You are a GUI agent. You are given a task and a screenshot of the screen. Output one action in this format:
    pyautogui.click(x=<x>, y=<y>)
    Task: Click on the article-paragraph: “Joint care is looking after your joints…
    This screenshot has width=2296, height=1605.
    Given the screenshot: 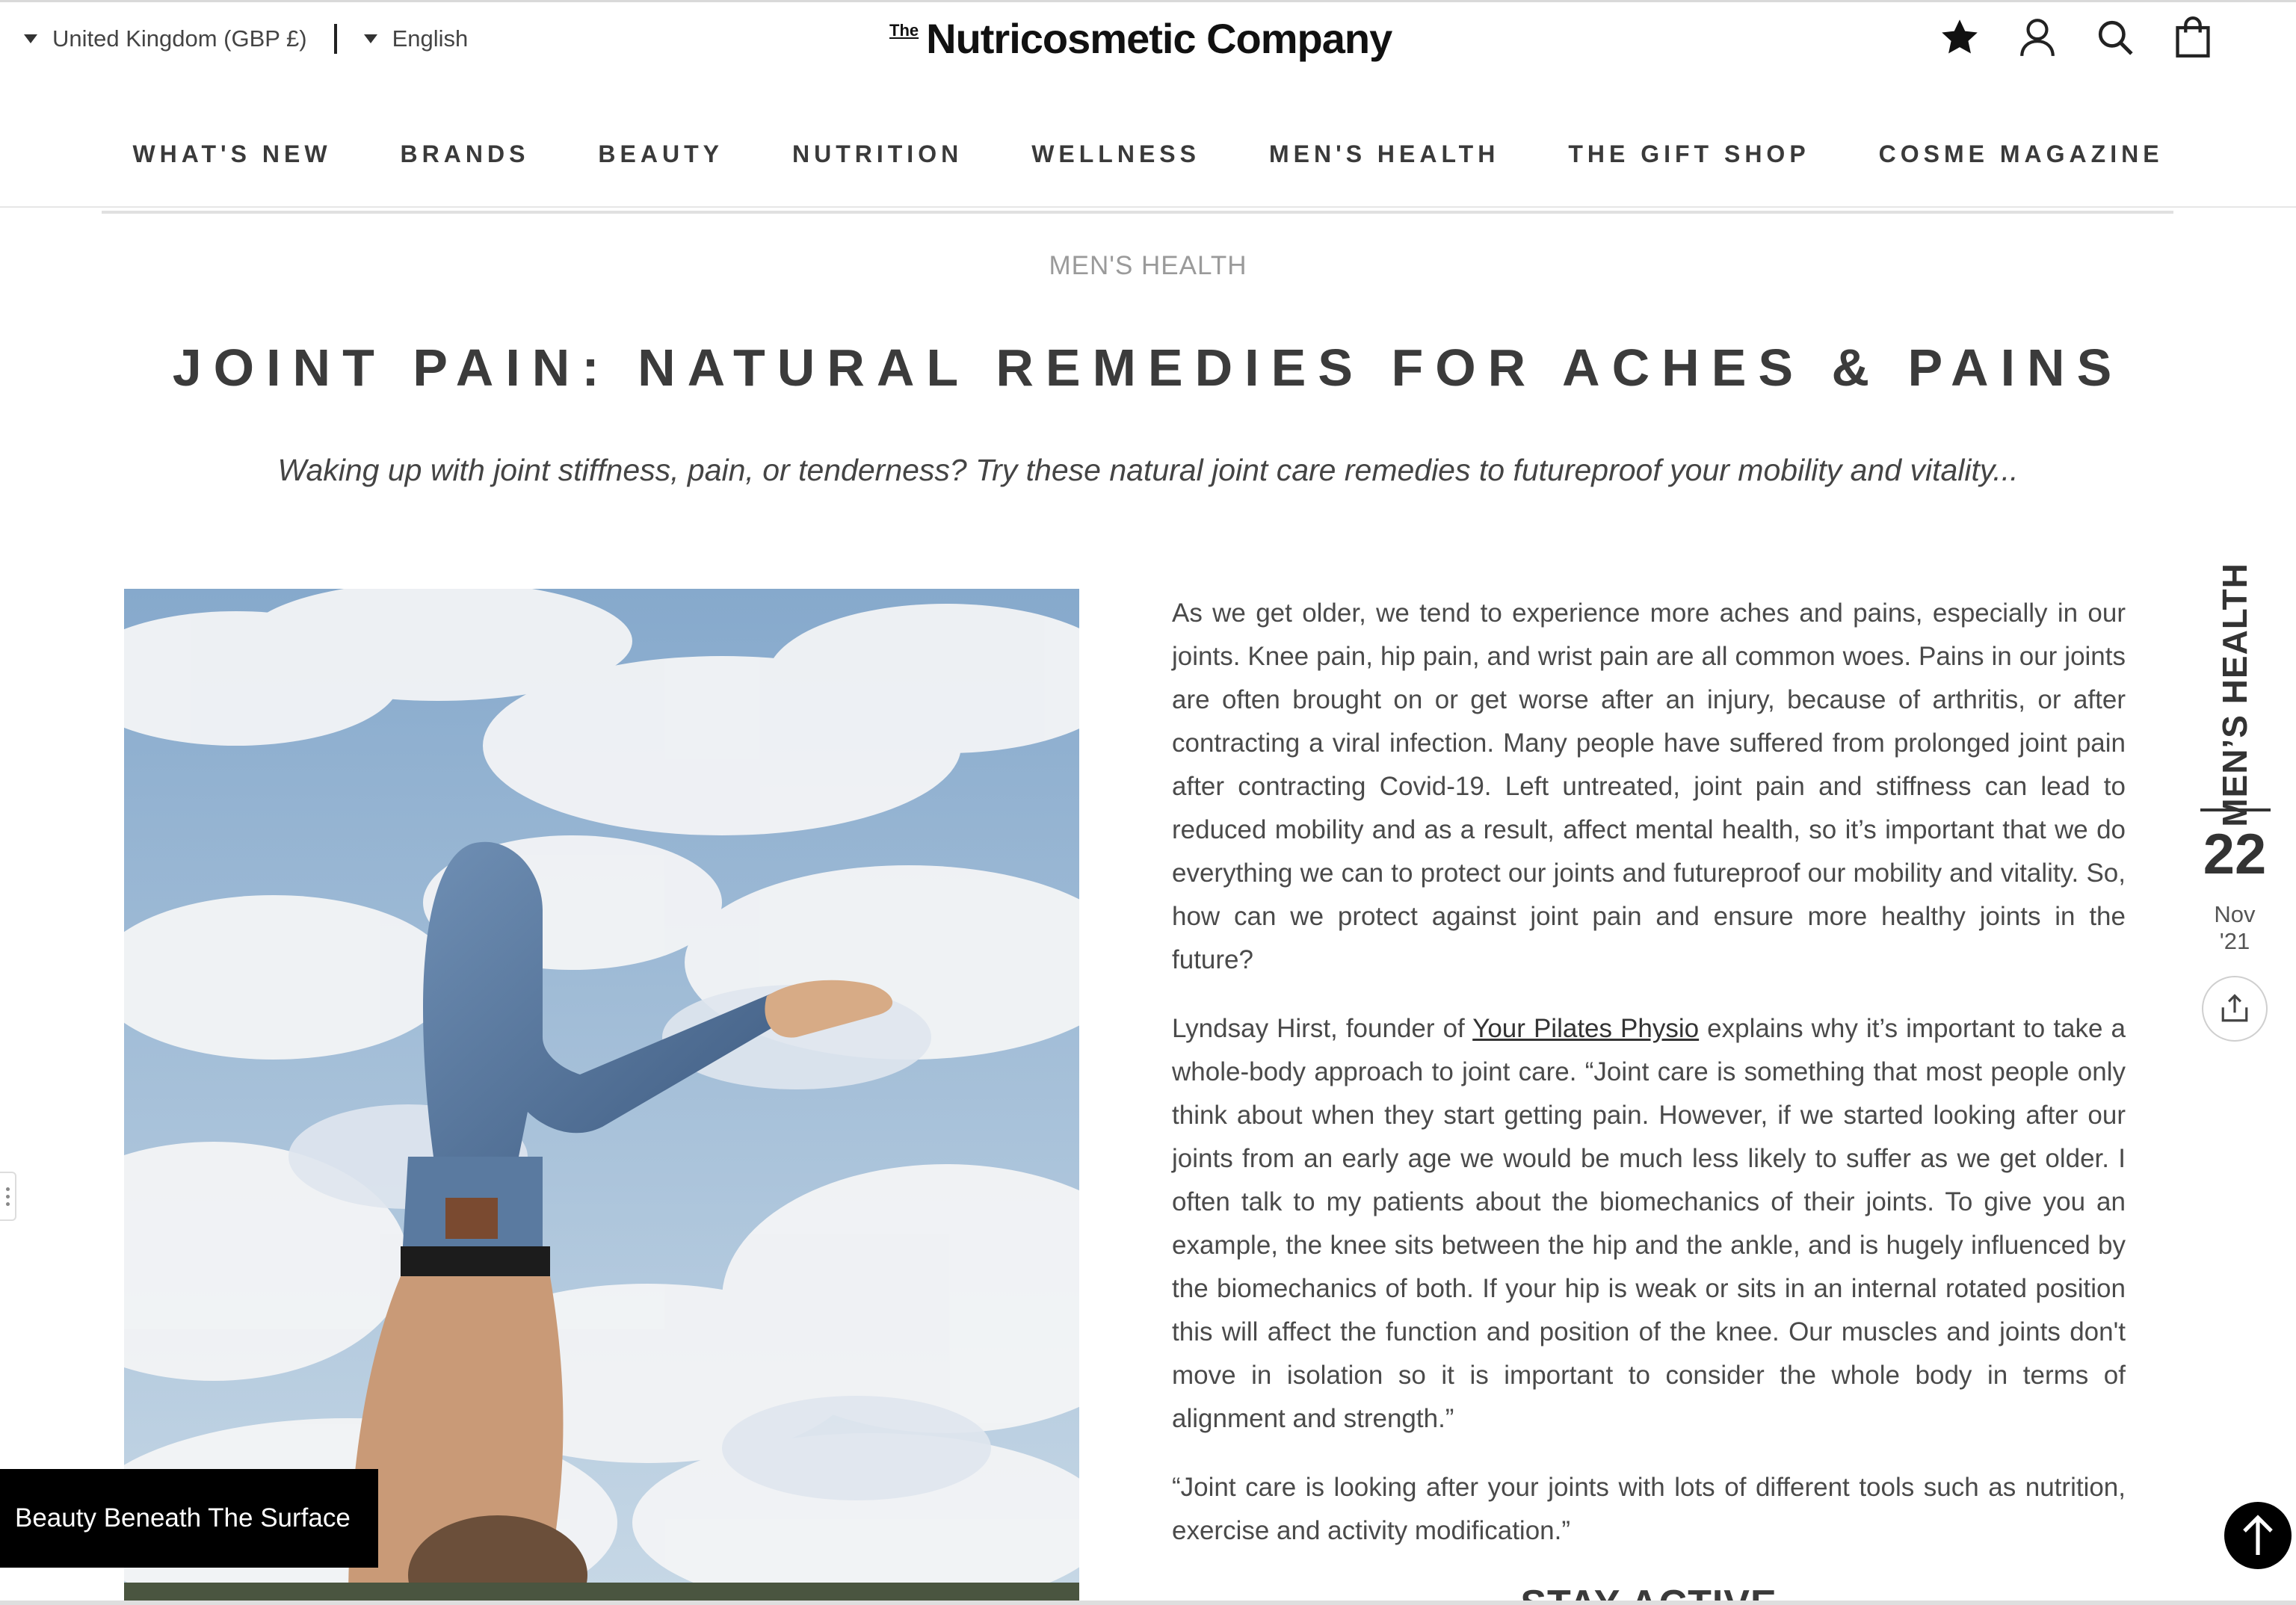 What is the action you would take?
    pyautogui.click(x=1649, y=1509)
    